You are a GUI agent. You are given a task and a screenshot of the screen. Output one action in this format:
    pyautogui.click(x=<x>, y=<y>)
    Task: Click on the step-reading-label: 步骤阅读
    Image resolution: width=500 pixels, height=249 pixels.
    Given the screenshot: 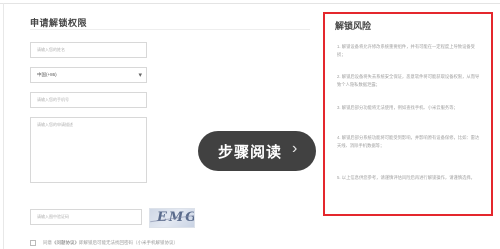 What is the action you would take?
    pyautogui.click(x=250, y=152)
    